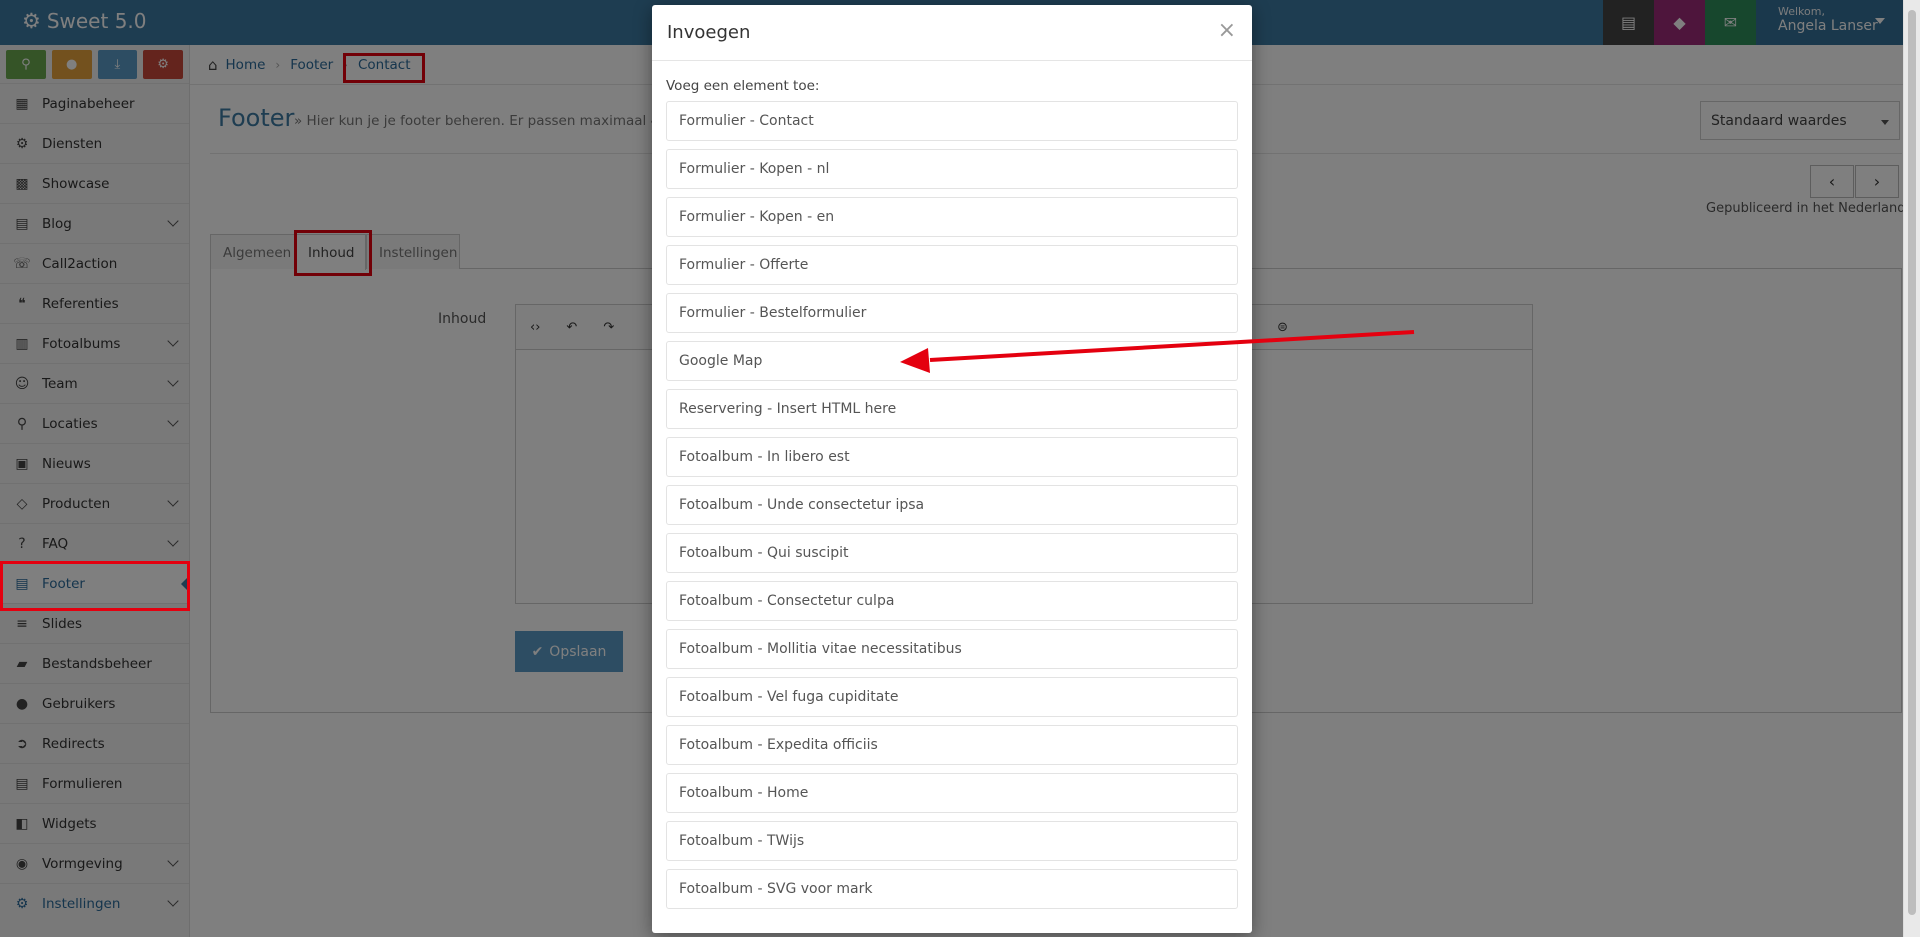 The image size is (1920, 937). What do you see at coordinates (952, 553) in the screenshot?
I see `list-item: Fotoalbum - Qui suscipit` at bounding box center [952, 553].